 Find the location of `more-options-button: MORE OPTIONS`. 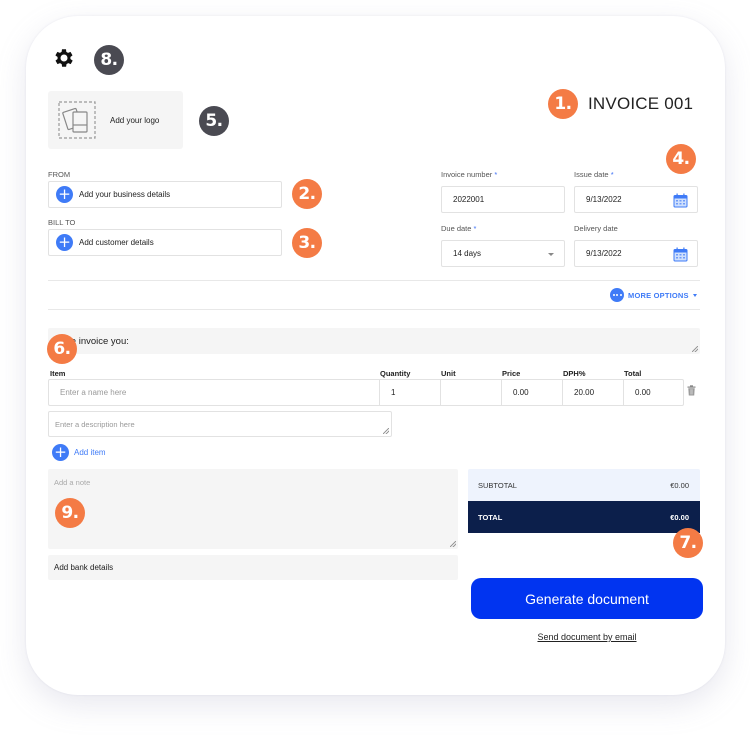

more-options-button: MORE OPTIONS is located at coordinates (653, 295).